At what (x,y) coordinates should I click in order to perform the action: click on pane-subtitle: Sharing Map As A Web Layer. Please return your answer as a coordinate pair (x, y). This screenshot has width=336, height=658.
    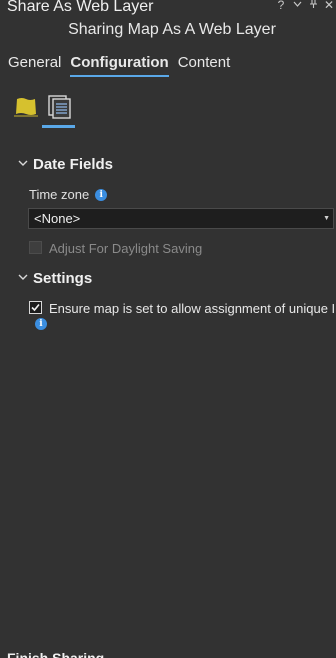
    Looking at the image, I should click on (172, 29).